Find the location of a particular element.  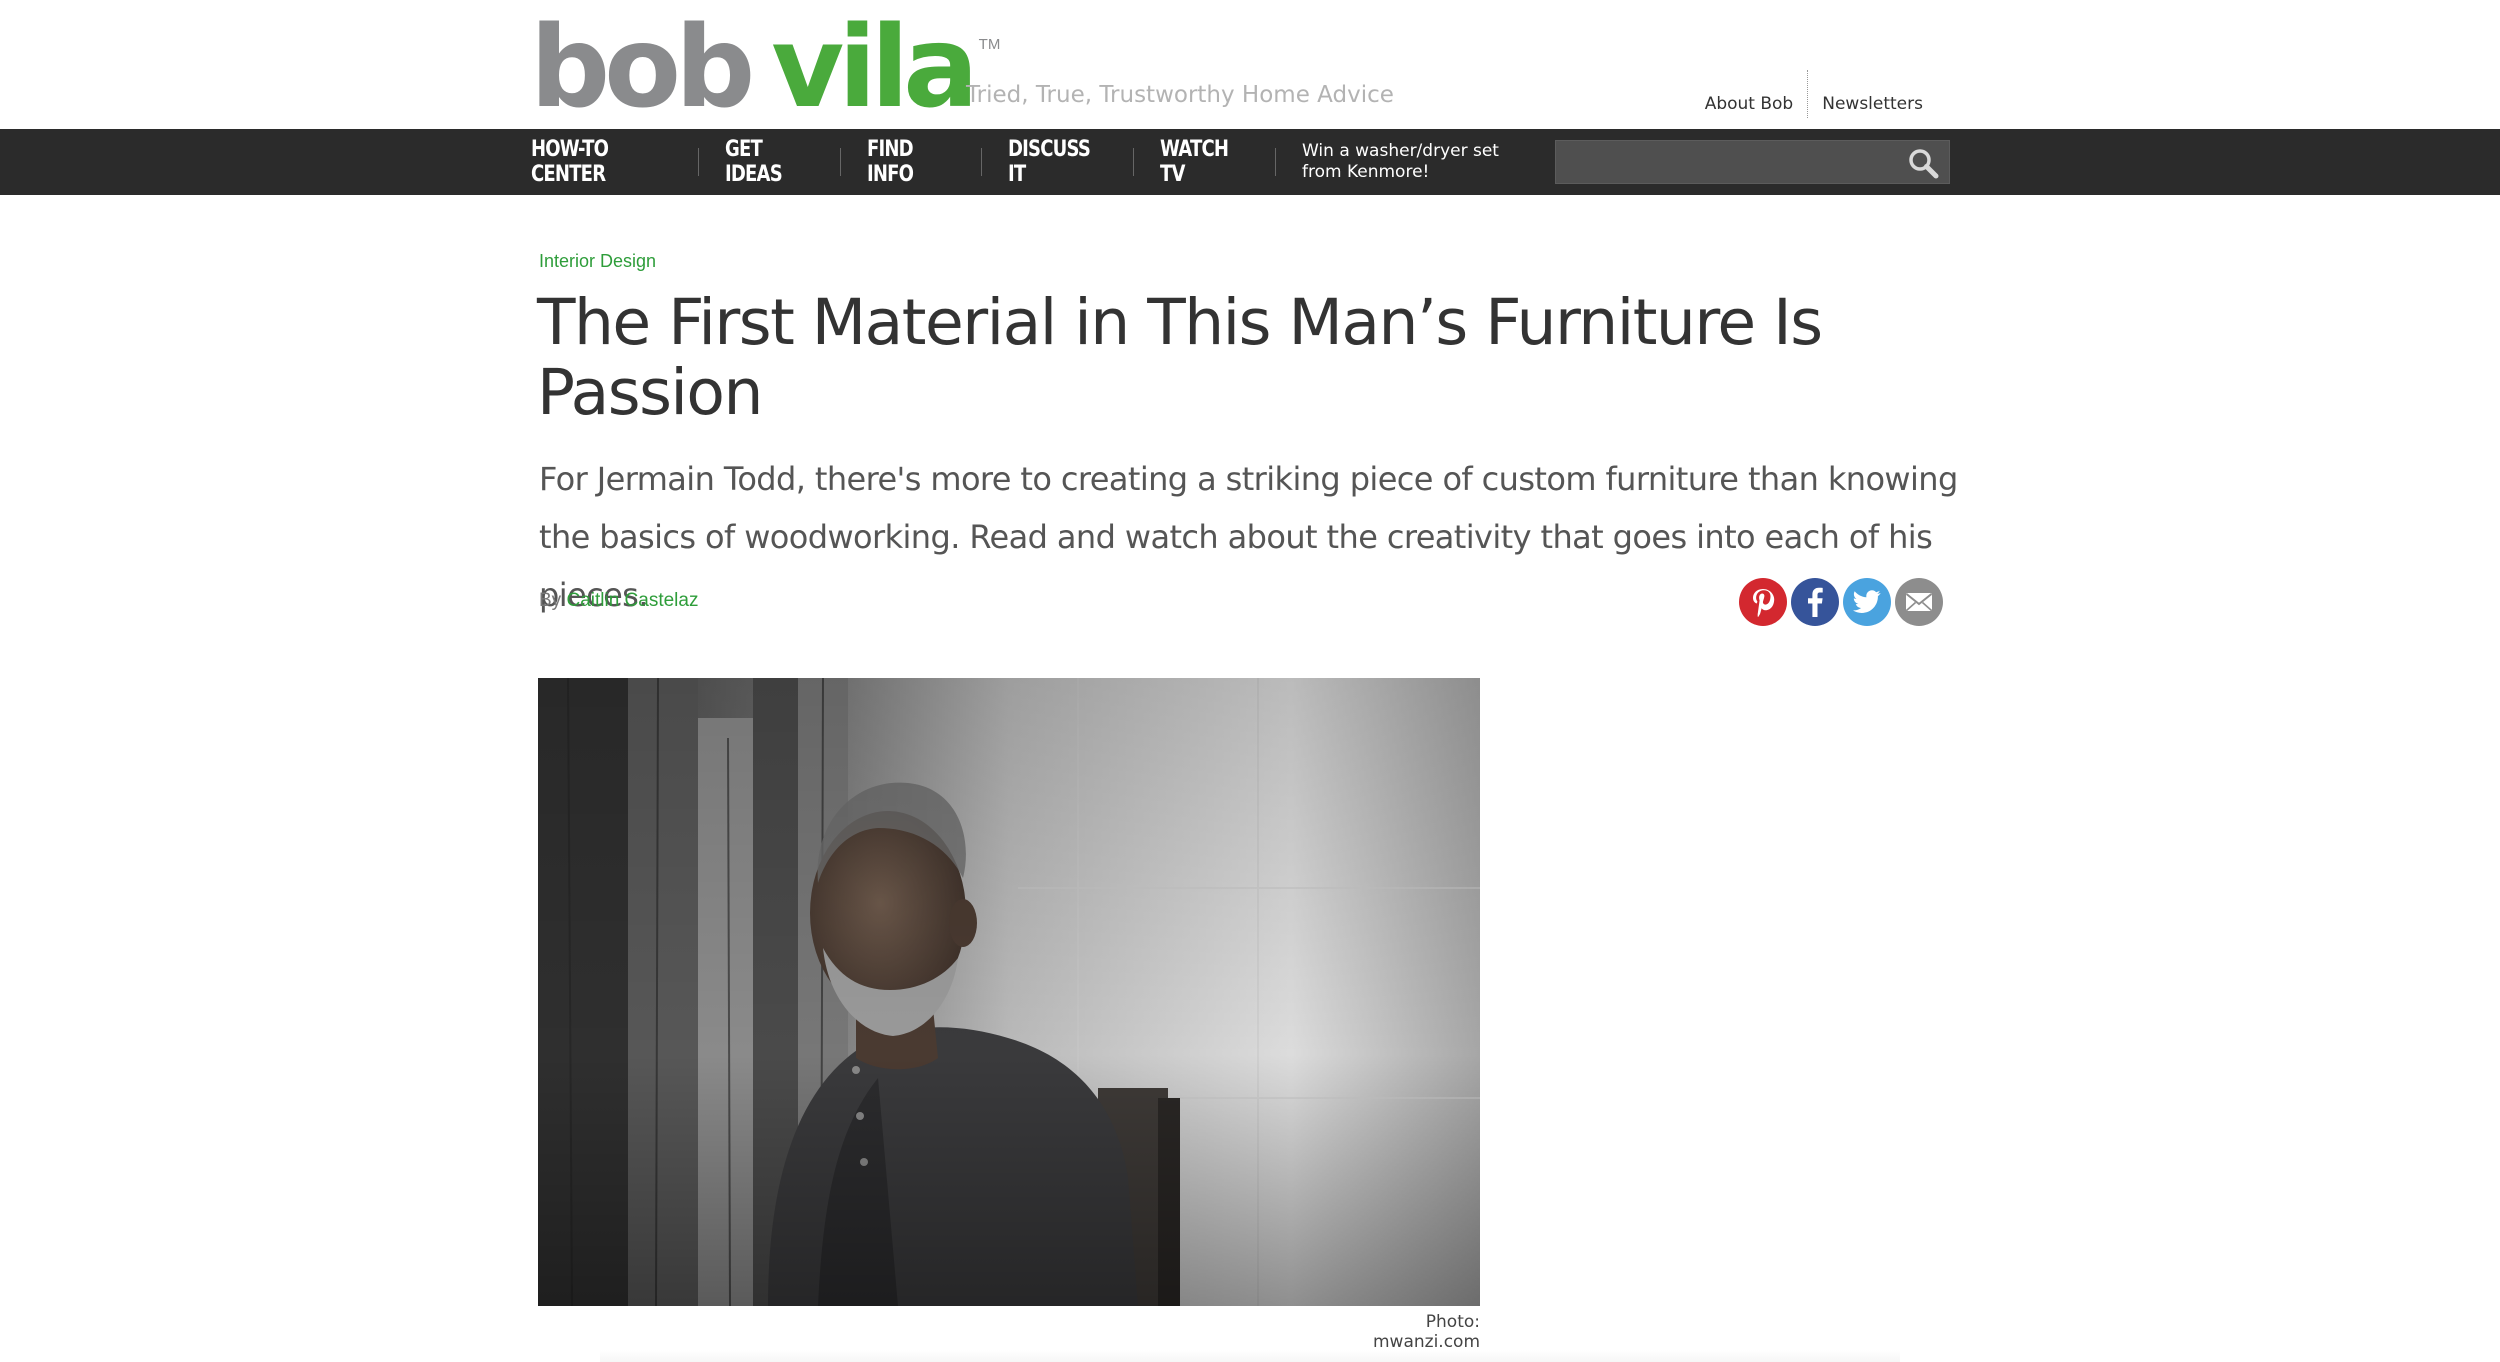

twitter-icon is located at coordinates (1867, 602).